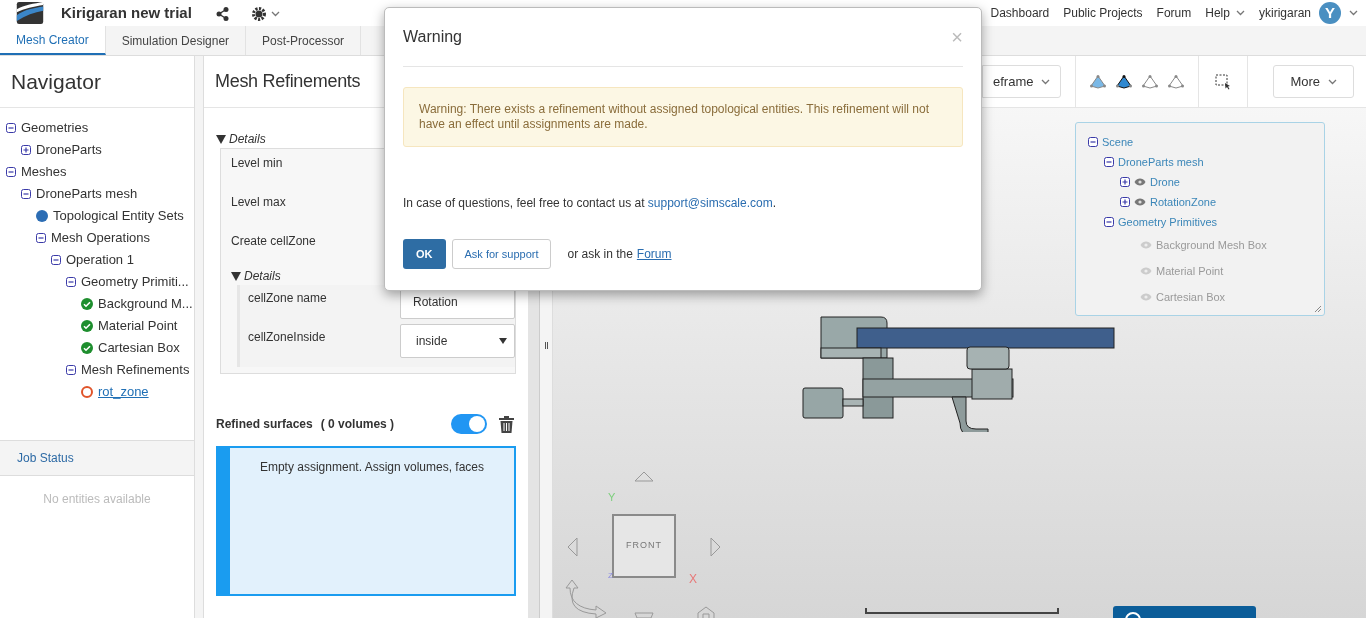  What do you see at coordinates (1124, 81) in the screenshot?
I see `mesh-view-icon` at bounding box center [1124, 81].